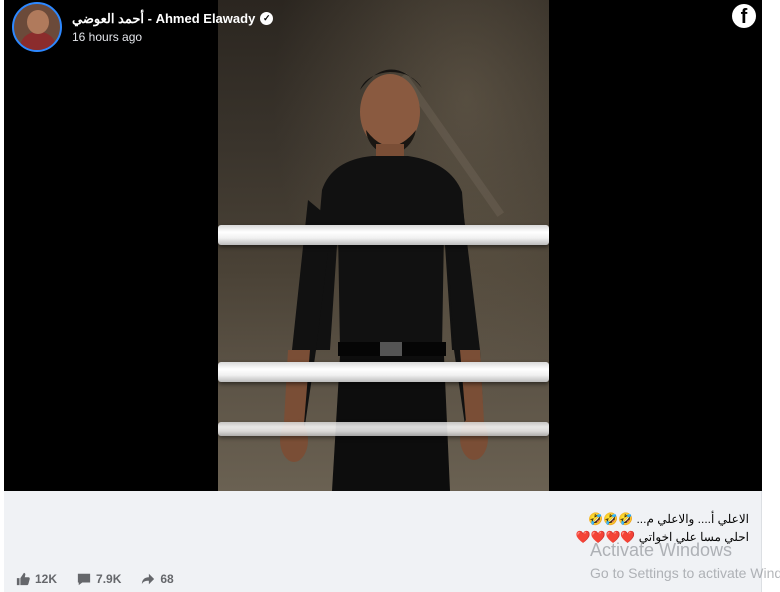 The width and height of the screenshot is (780, 592). I want to click on caption-line-1: الاعلي أ.... والاعلي م... 🤣🤣🤣, so click(668, 519).